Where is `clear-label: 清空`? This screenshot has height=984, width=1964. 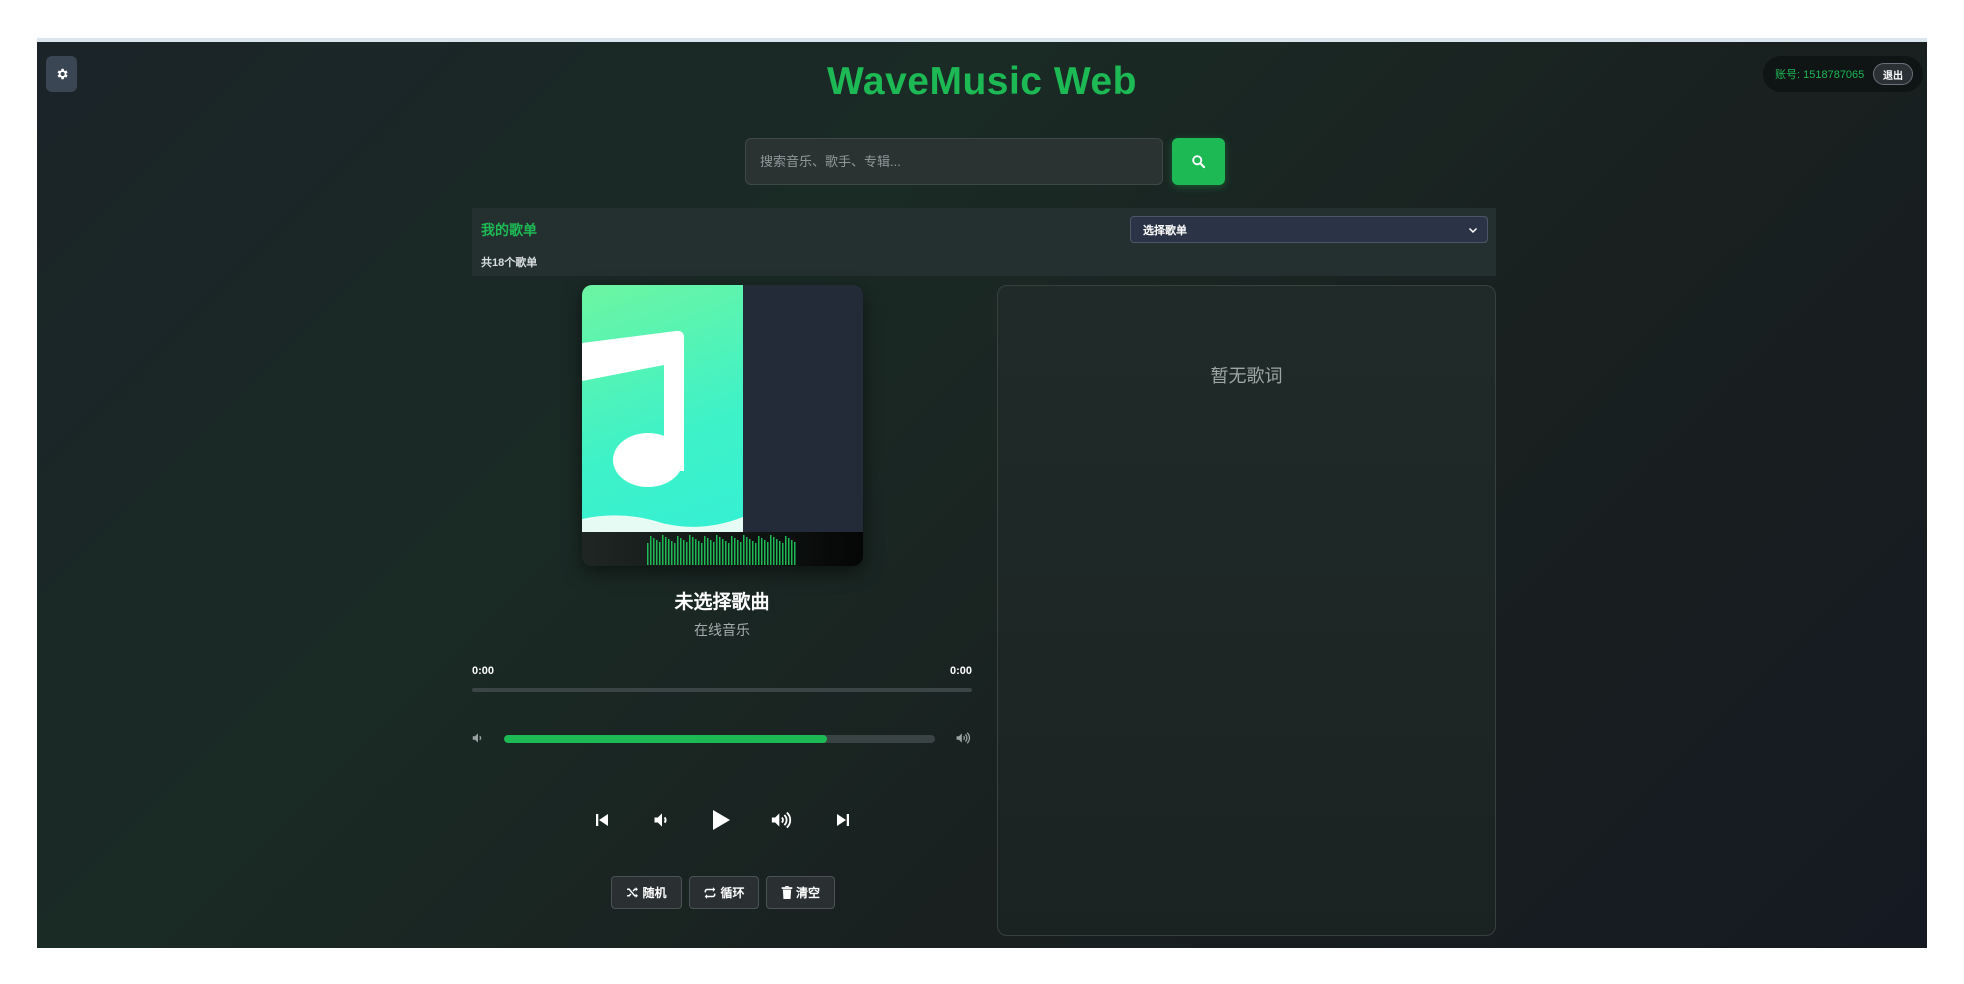 clear-label: 清空 is located at coordinates (807, 893).